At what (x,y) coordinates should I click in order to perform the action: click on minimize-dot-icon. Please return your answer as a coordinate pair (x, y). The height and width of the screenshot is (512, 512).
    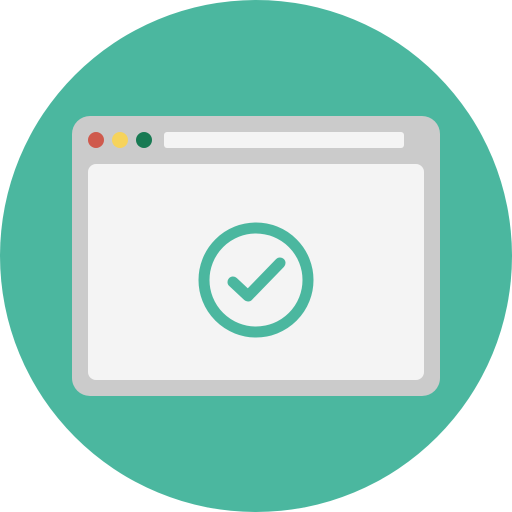
    Looking at the image, I should click on (120, 140).